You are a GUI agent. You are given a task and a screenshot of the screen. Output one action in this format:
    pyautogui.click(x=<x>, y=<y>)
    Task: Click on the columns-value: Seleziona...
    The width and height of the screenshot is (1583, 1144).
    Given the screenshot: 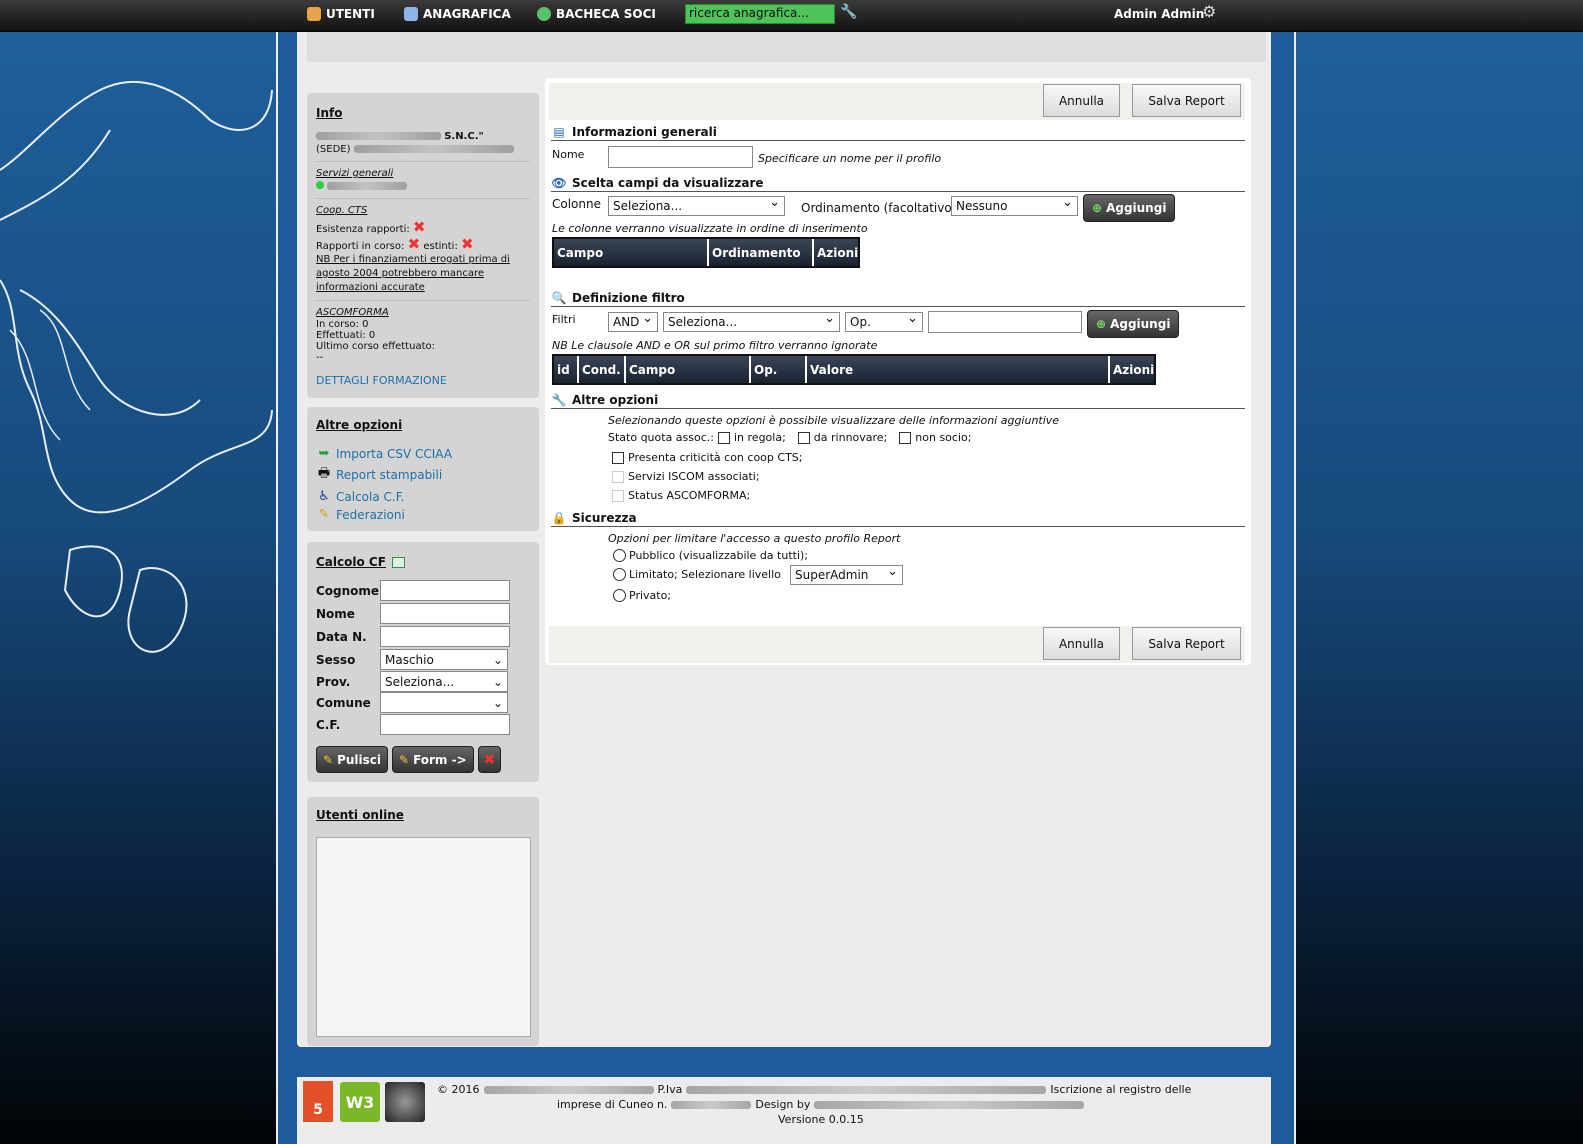 What is the action you would take?
    pyautogui.click(x=648, y=206)
    